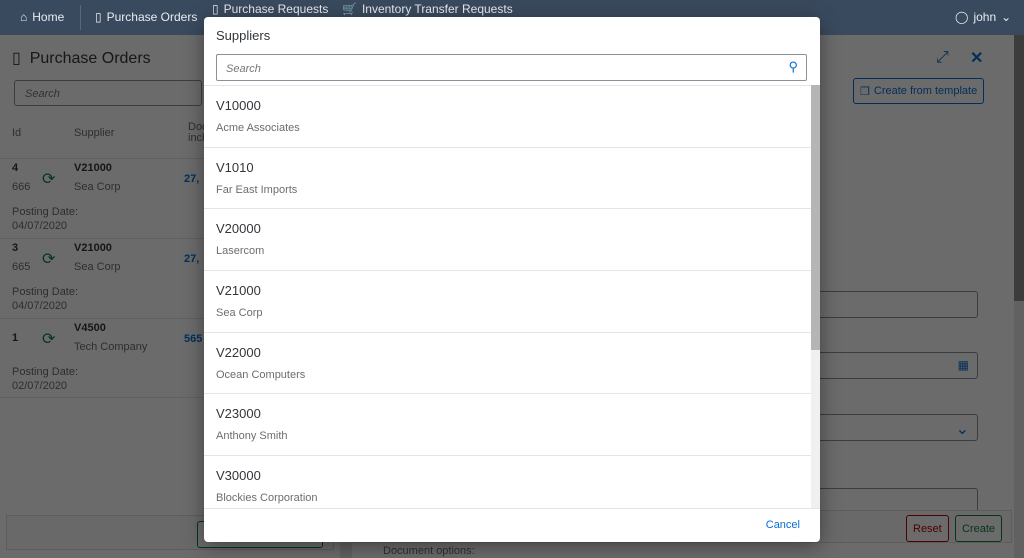 This screenshot has width=1024, height=558. What do you see at coordinates (962, 17) in the screenshot?
I see `user-icon: ◯` at bounding box center [962, 17].